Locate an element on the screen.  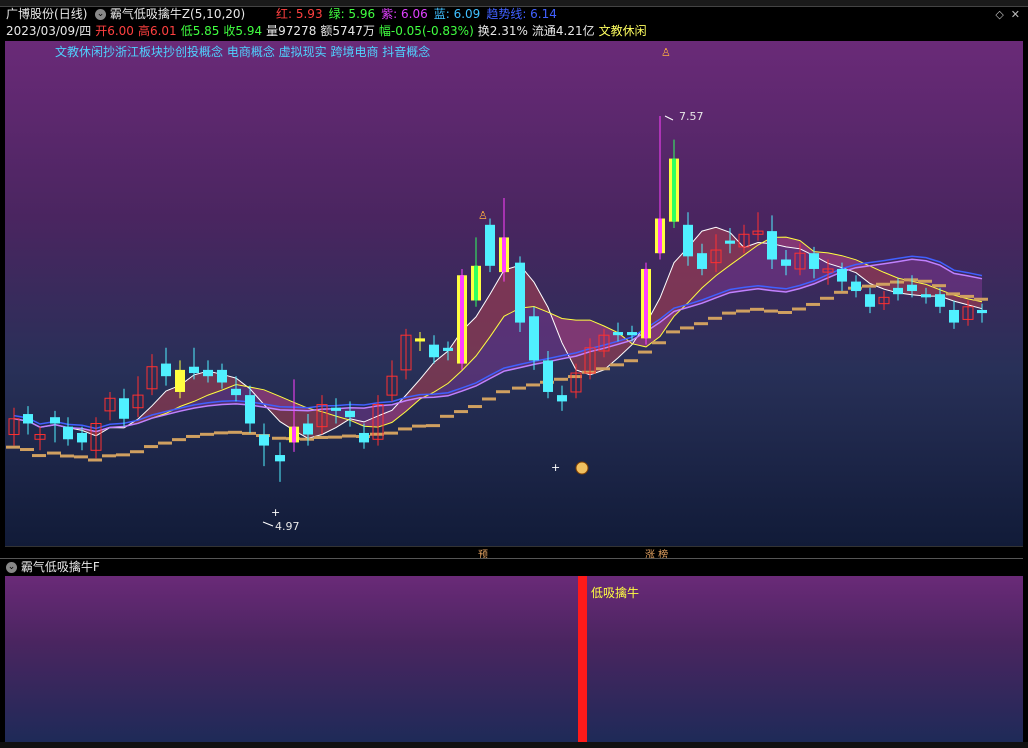
high-price-label: 7.57 is located at coordinates (691, 116).